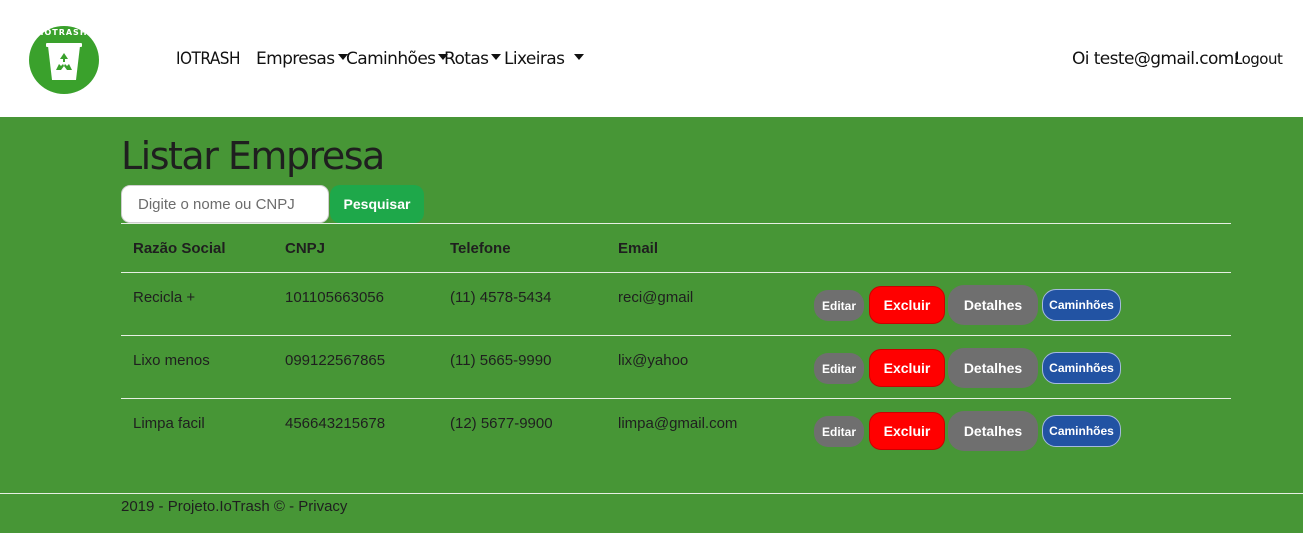  Describe the element at coordinates (171, 360) in the screenshot. I see `cell-razao: Lixo menos` at that location.